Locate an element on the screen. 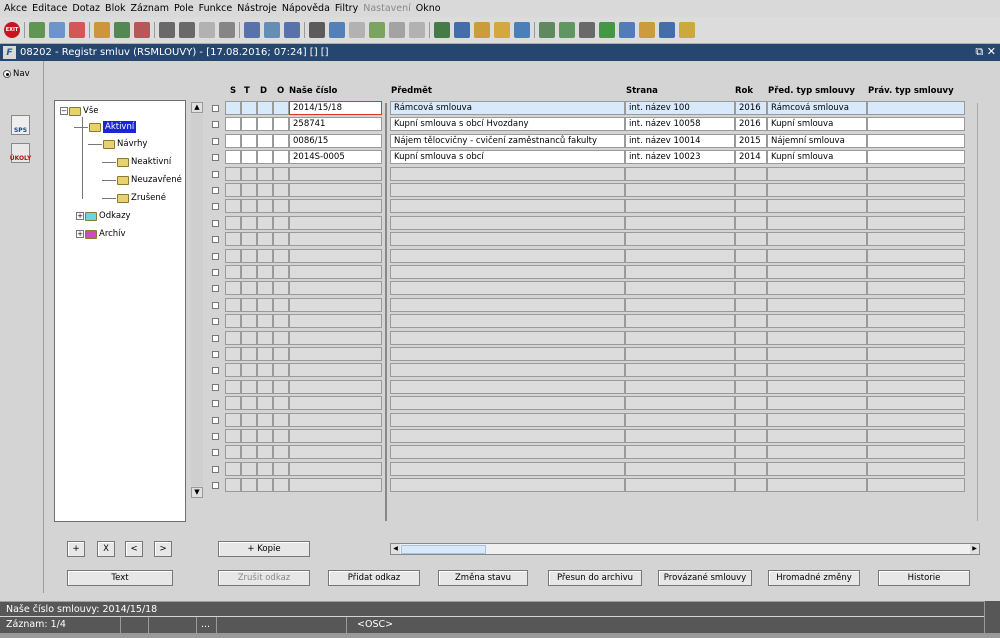 The width and height of the screenshot is (1000, 638). calendar-icon is located at coordinates (567, 30).